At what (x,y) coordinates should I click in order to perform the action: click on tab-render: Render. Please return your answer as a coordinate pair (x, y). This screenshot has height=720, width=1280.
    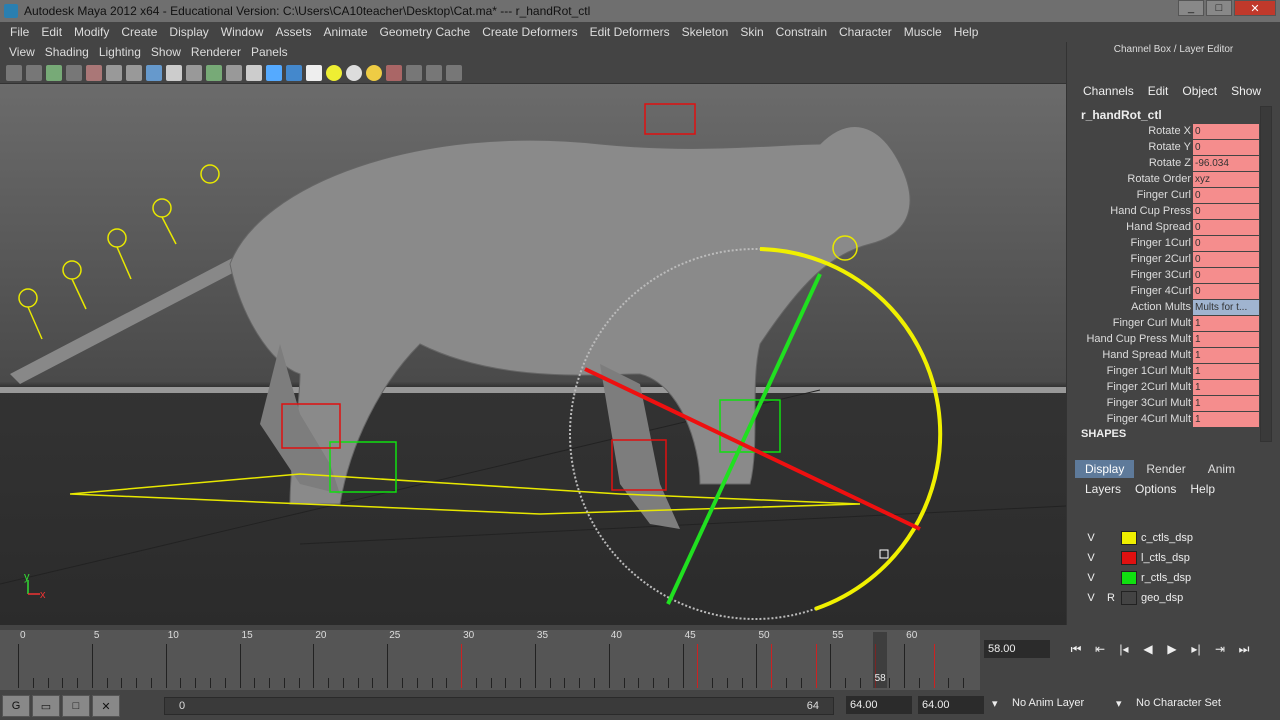
    Looking at the image, I should click on (1165, 469).